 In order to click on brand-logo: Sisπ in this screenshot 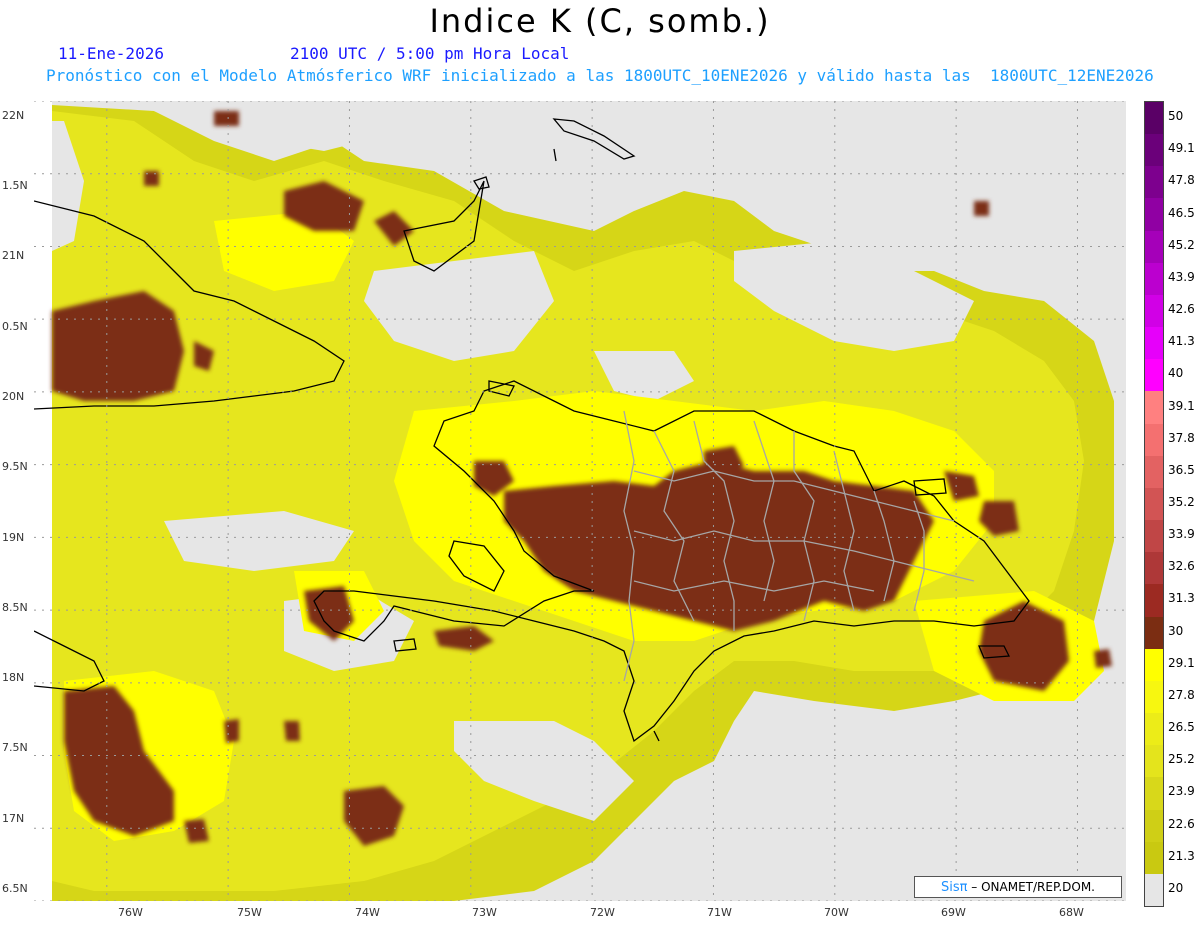, I will do `click(954, 887)`.